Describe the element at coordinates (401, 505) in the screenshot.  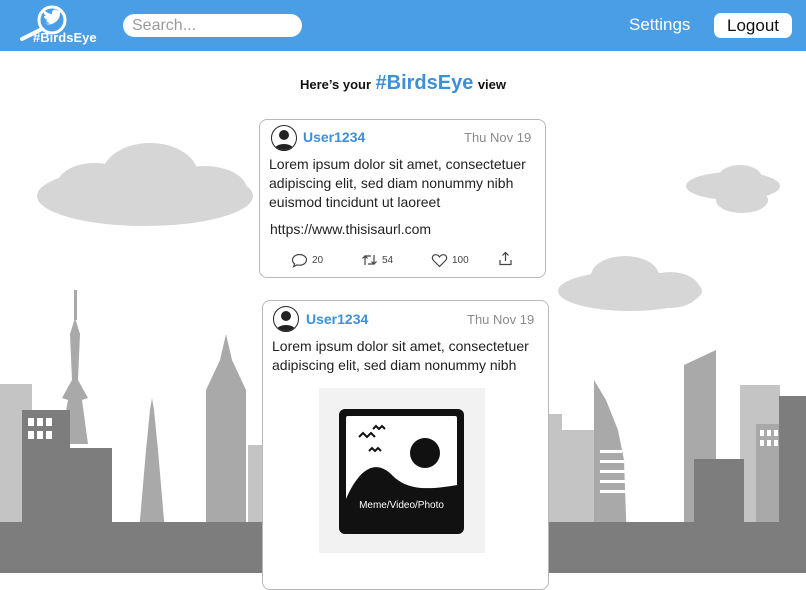
I see `media-label: Meme/Video/Photo` at that location.